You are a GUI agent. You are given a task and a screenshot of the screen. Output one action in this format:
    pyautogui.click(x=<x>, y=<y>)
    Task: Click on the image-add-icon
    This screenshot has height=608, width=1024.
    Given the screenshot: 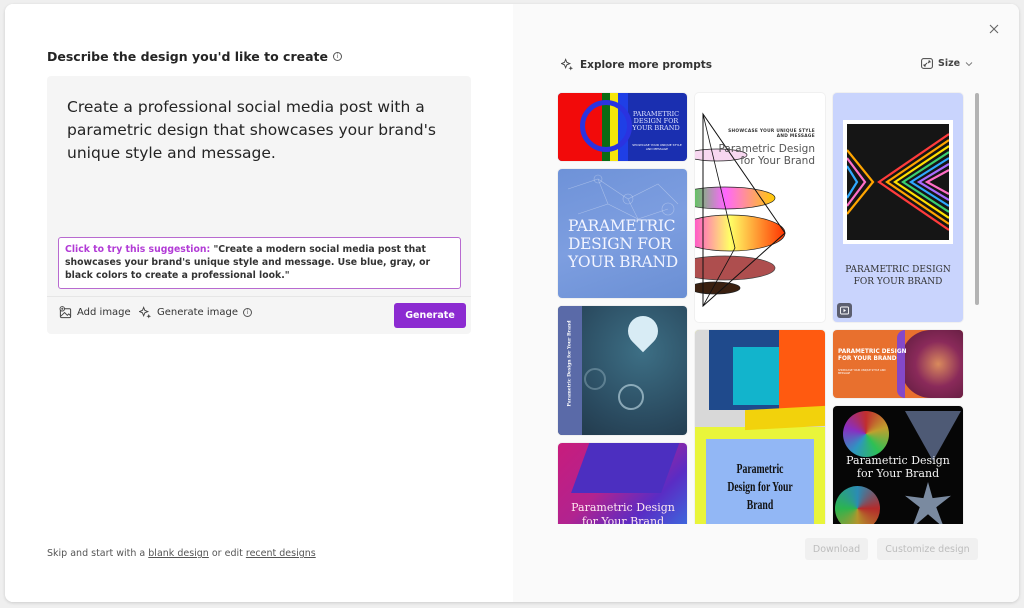 What is the action you would take?
    pyautogui.click(x=65, y=312)
    